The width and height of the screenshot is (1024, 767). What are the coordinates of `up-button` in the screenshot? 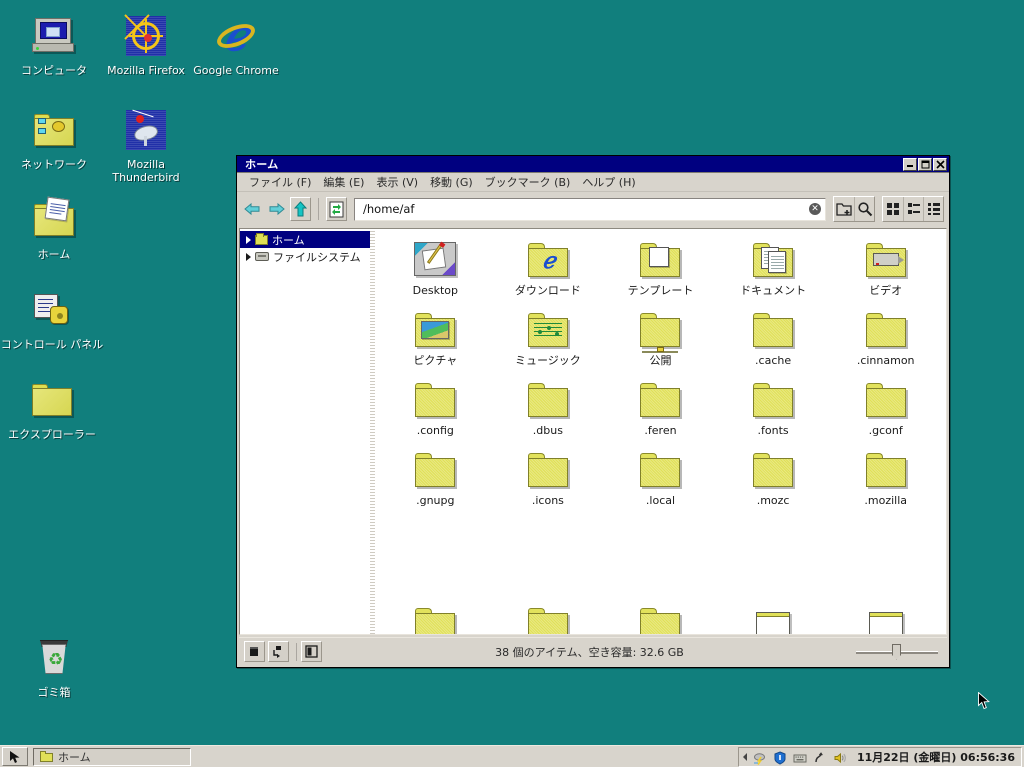 It's located at (300, 209).